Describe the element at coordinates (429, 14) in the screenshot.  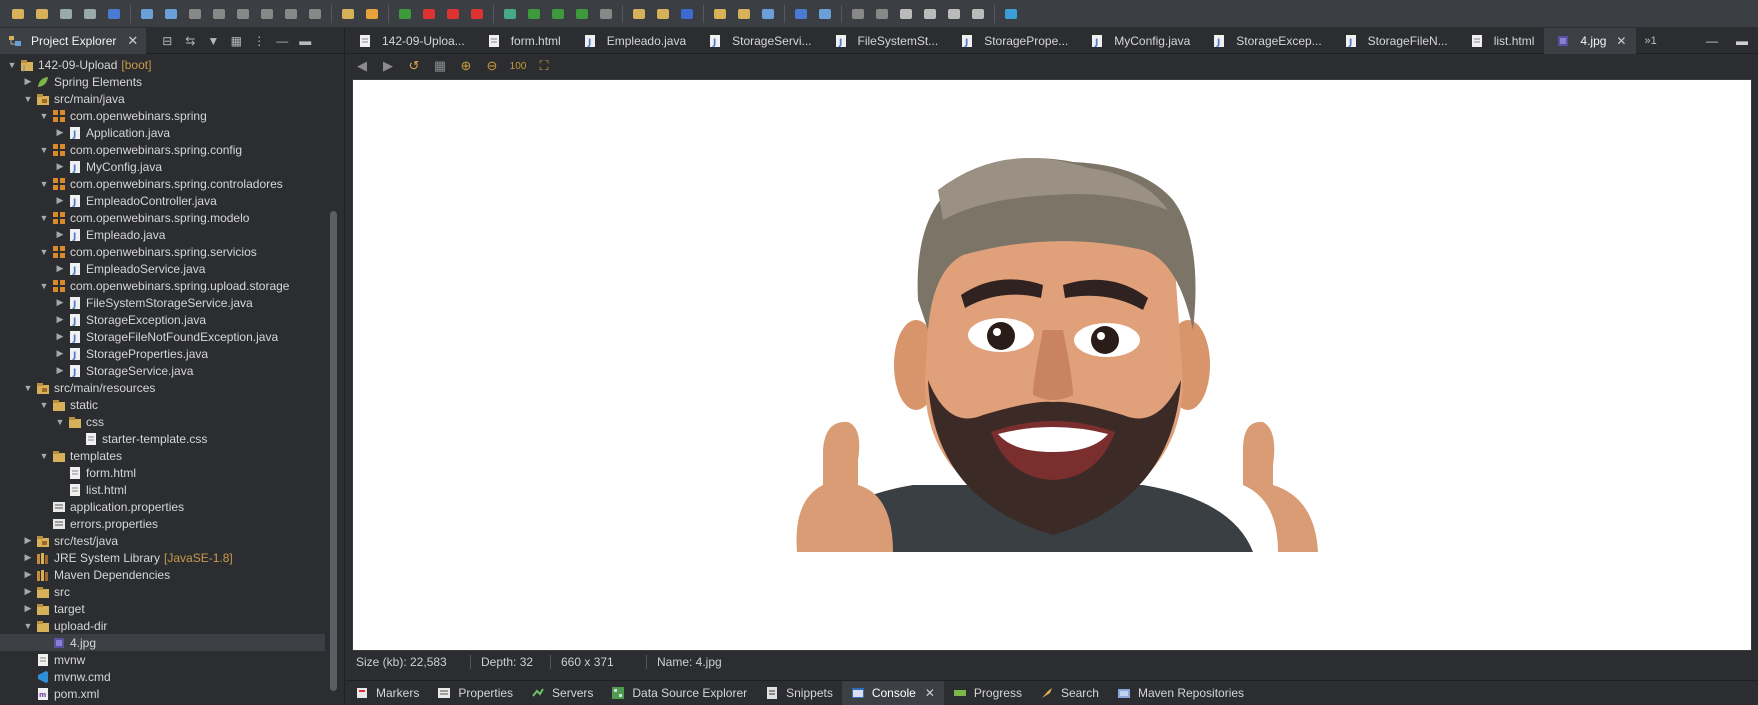
I see `spring-dashboard-icon` at that location.